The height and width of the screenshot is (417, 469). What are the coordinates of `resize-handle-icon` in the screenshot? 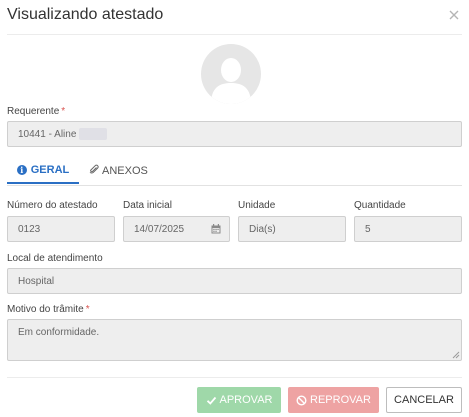 It's located at (456, 355).